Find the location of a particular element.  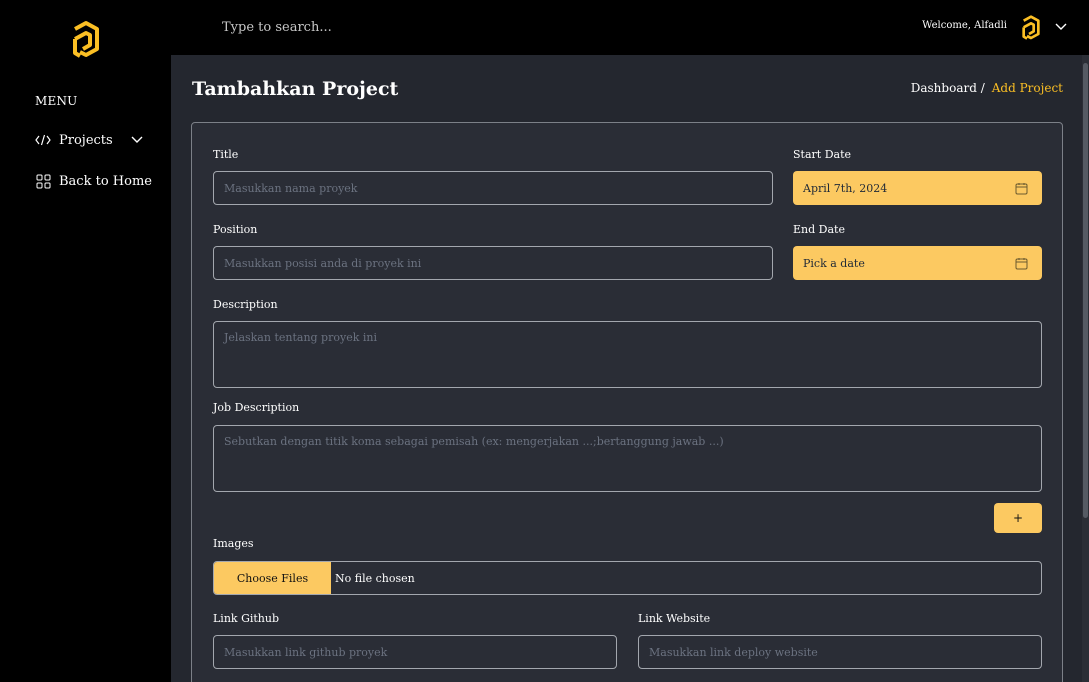

start-date-value: April 7th, 2024 is located at coordinates (845, 188).